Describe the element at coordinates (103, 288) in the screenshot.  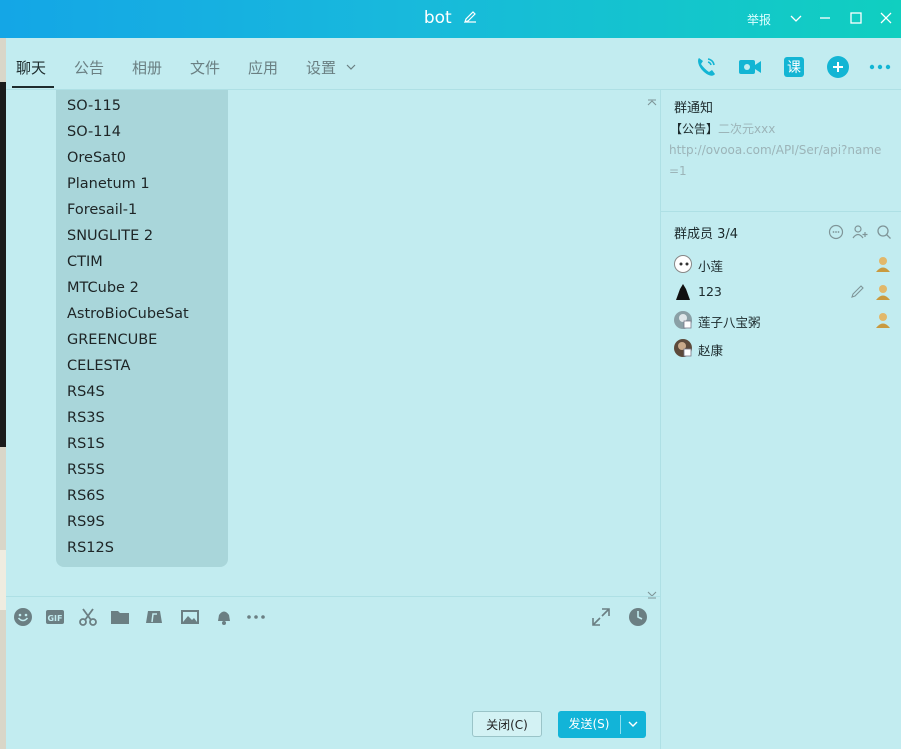
I see `message-line: MTCube 2` at that location.